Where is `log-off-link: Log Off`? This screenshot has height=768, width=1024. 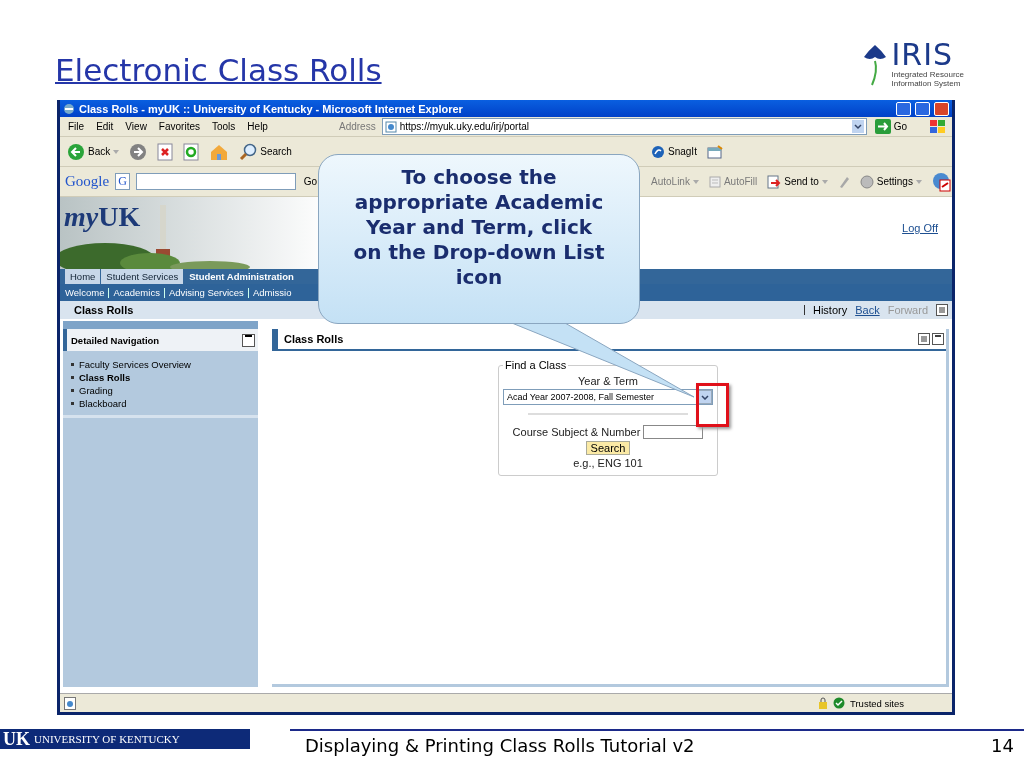 log-off-link: Log Off is located at coordinates (920, 228).